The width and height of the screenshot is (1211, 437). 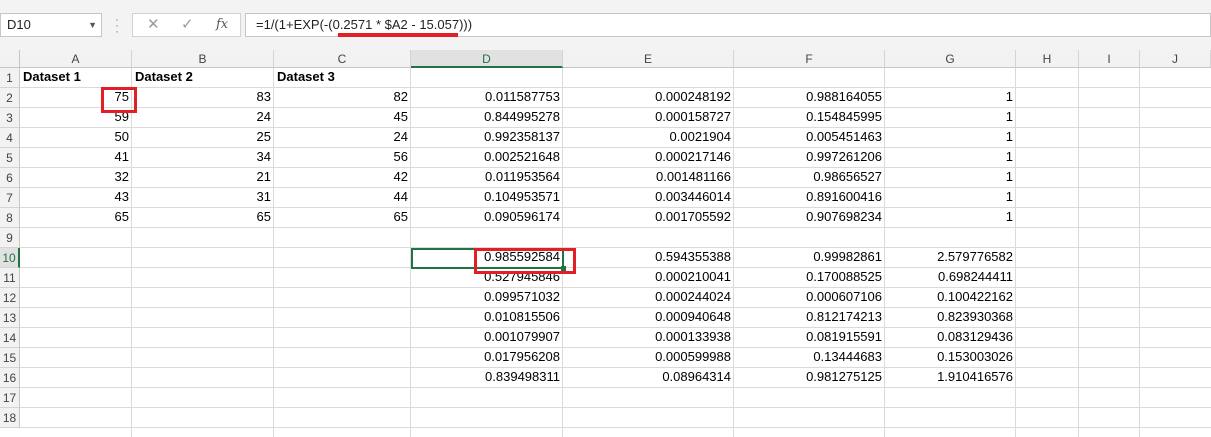 I want to click on row-header-2: 2, so click(x=10, y=98).